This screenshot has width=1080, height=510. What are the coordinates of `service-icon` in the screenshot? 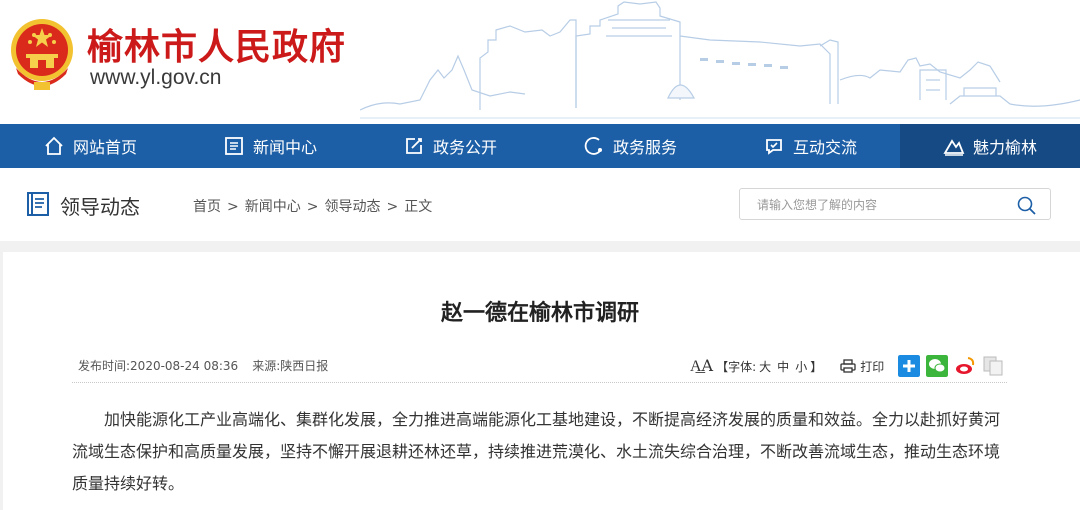 It's located at (593, 146).